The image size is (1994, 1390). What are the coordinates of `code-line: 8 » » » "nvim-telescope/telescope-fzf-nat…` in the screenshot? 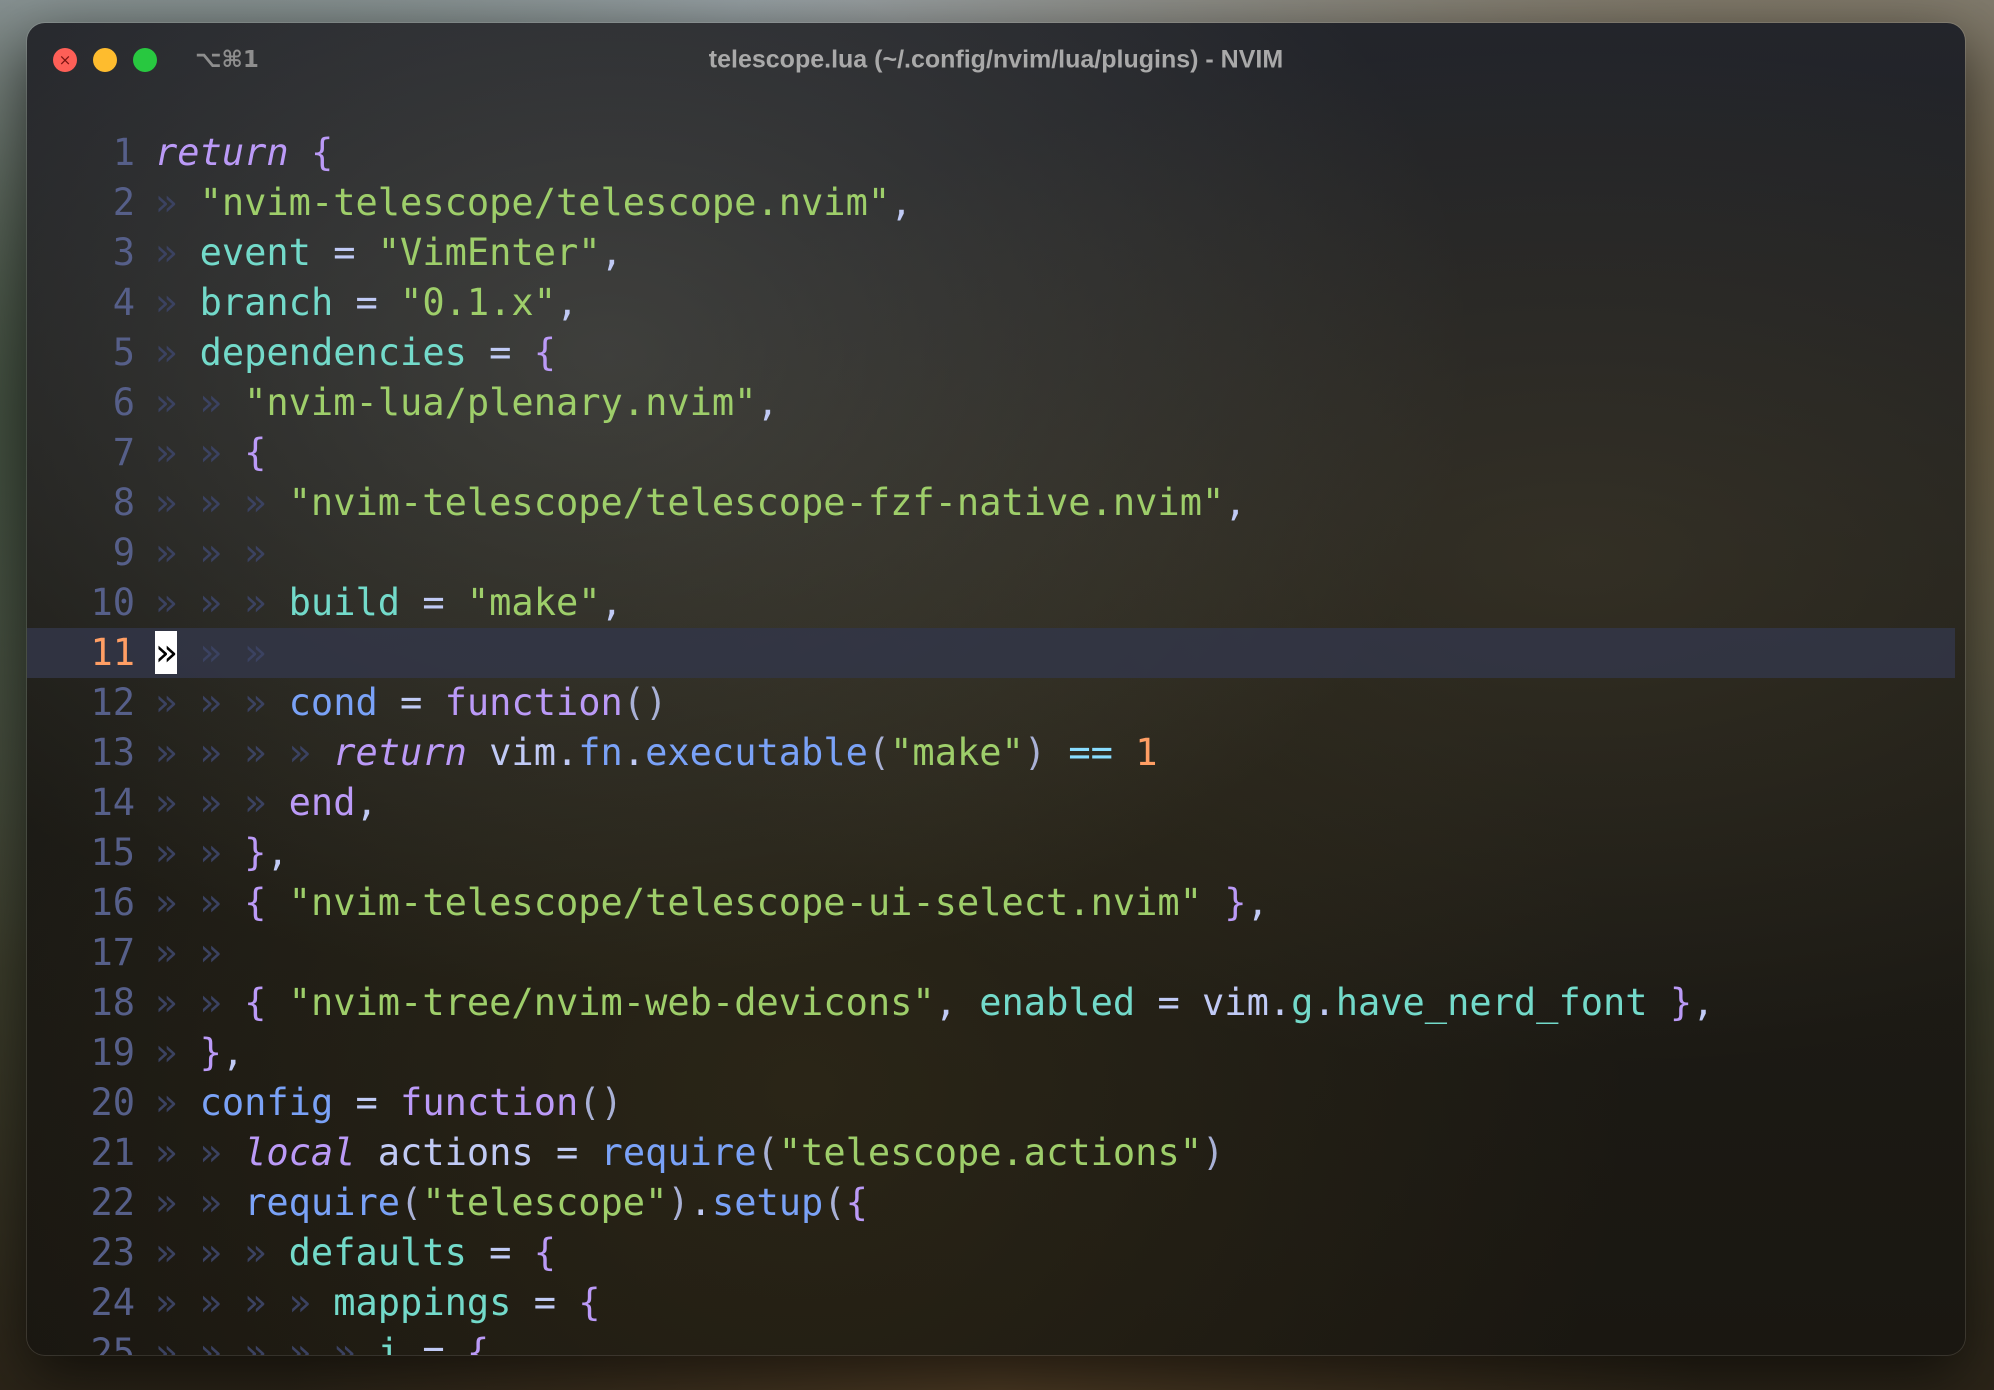 It's located at (996, 503).